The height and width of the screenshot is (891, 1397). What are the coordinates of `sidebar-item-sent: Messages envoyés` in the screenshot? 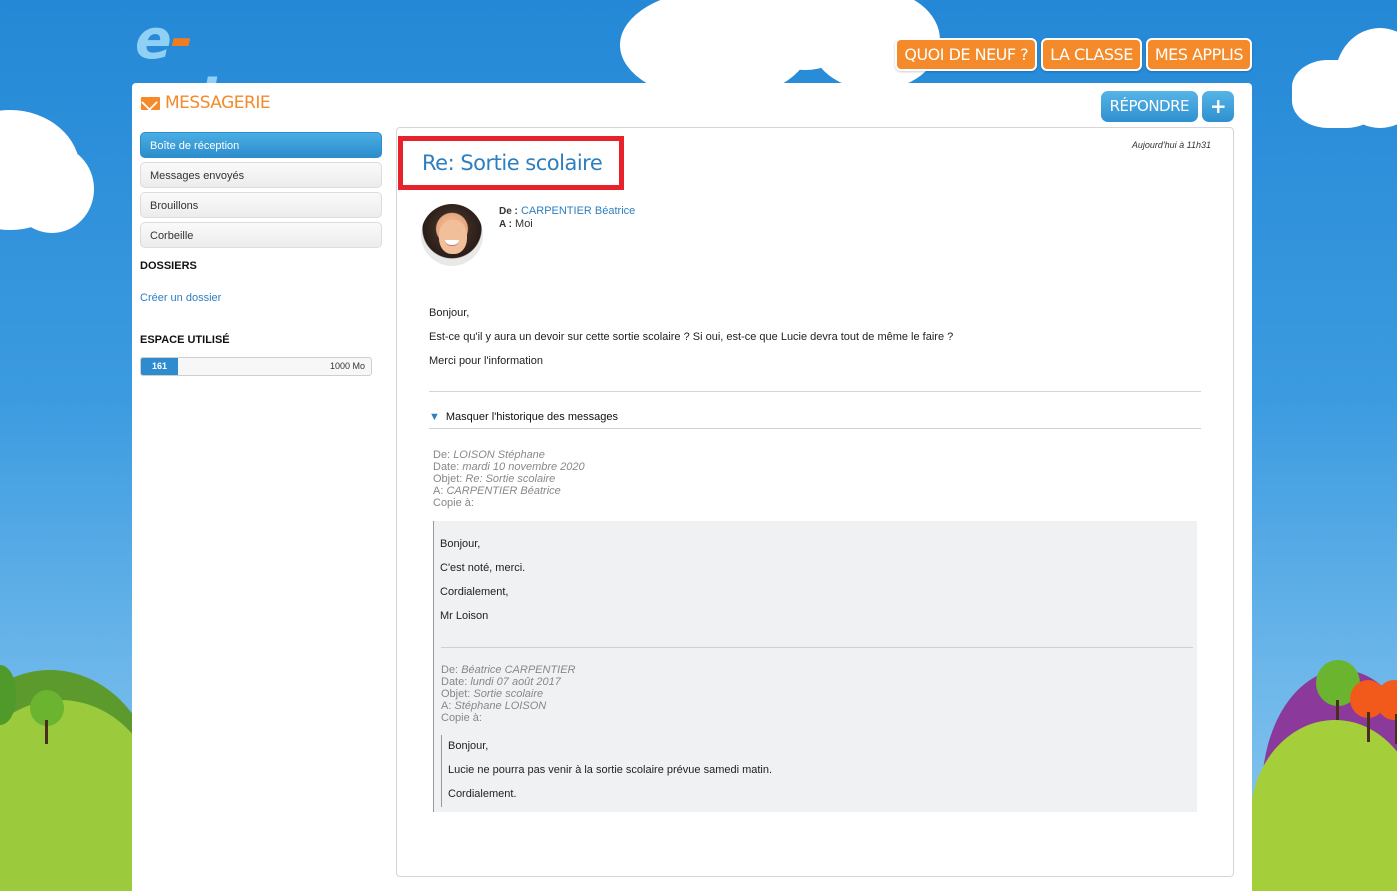 It's located at (261, 175).